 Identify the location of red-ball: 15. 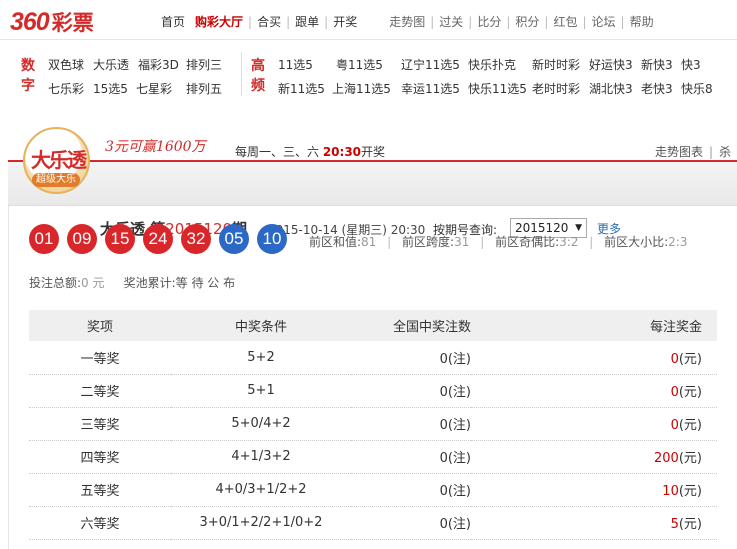
(120, 239).